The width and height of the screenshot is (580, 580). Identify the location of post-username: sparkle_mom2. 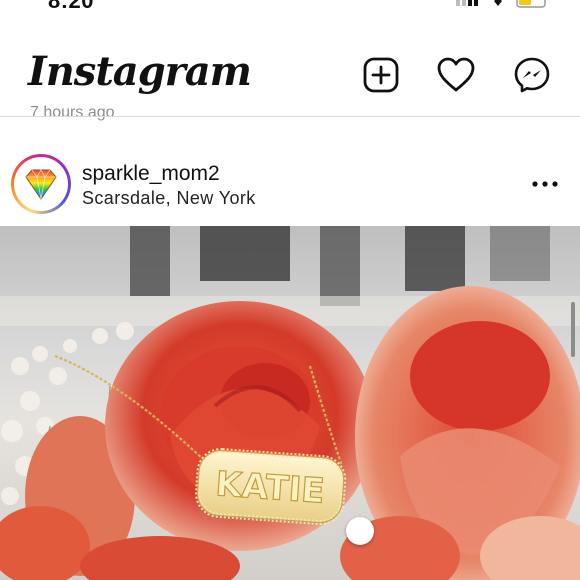
(151, 174).